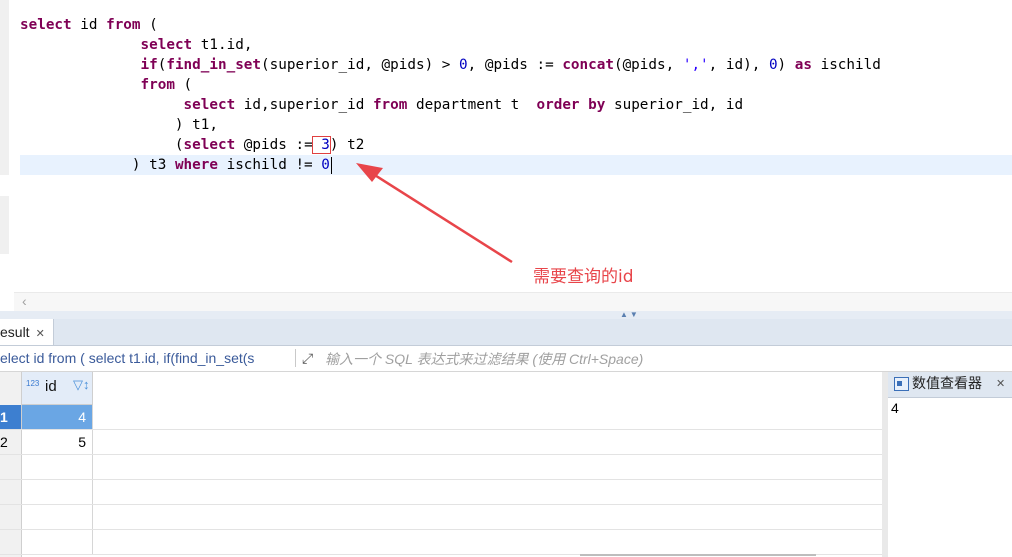 This screenshot has height=557, width=1012. I want to click on cell-id: 5, so click(57, 442).